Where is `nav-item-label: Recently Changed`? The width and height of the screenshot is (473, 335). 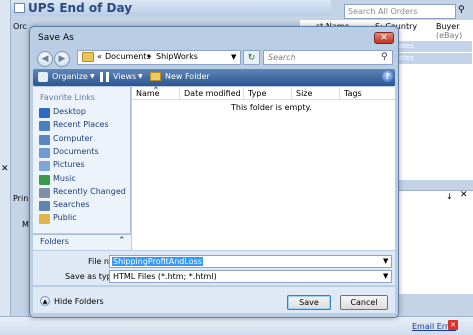
nav-item-label: Recently Changed is located at coordinates (89, 191).